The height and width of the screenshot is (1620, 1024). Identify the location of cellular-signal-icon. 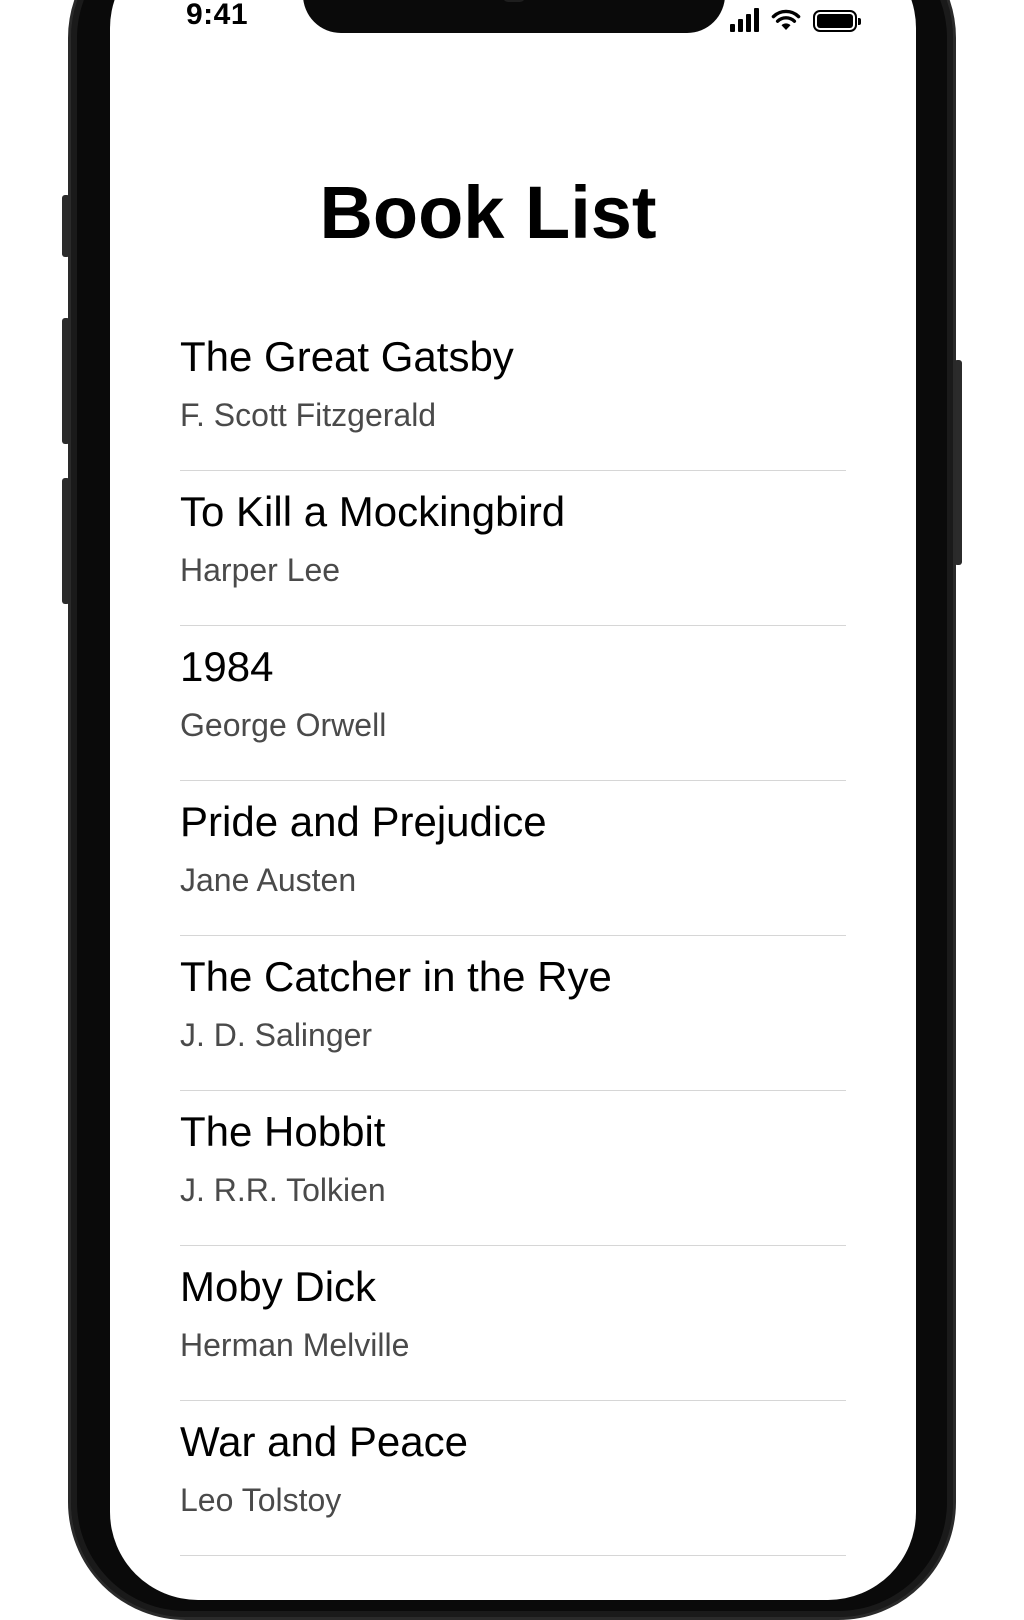
(744, 20).